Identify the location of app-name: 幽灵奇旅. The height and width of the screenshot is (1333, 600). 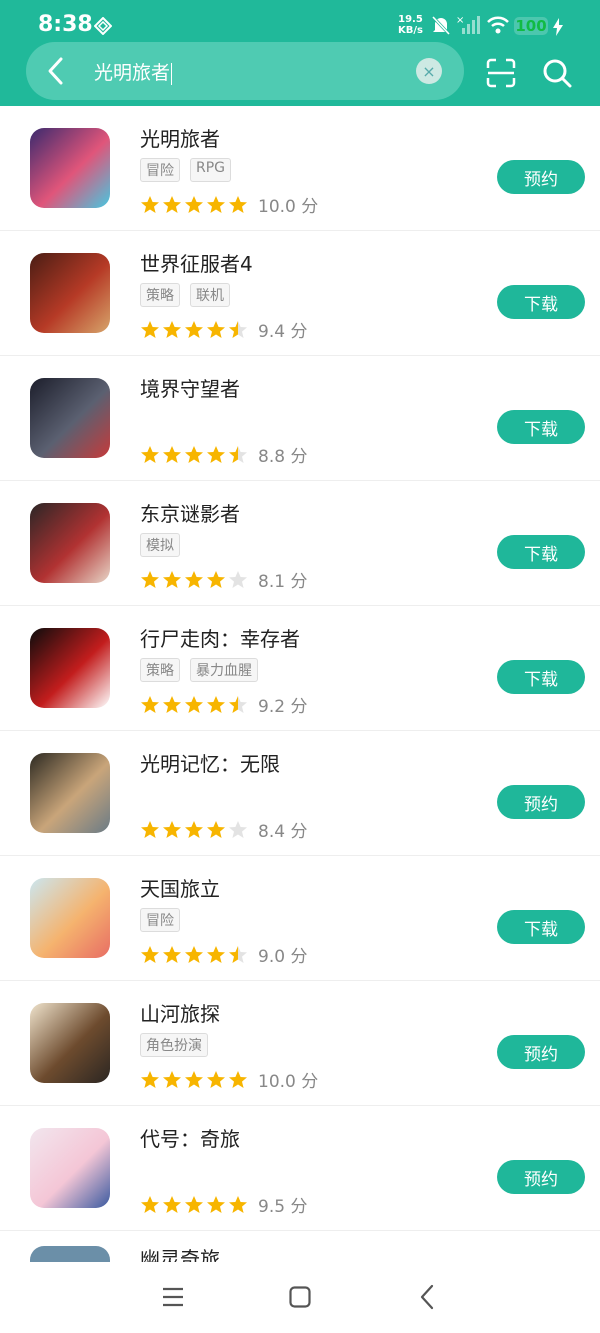
(180, 1254).